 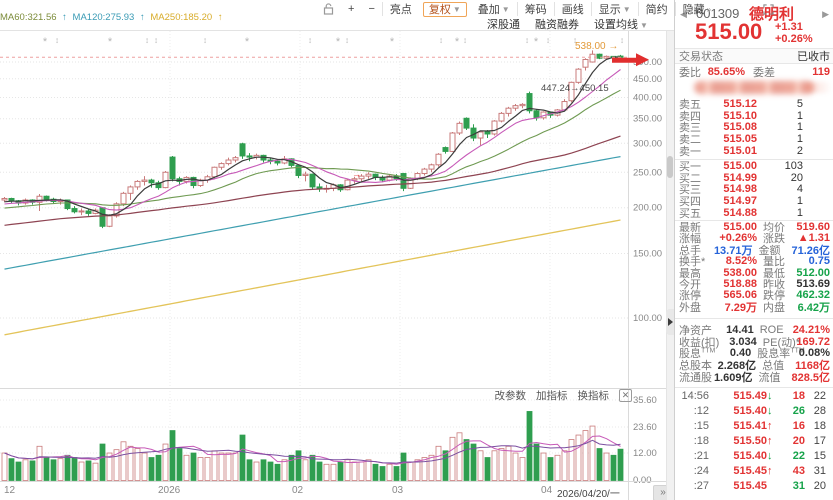 I want to click on toolbar-row-secondary: 深股通 融资融券 设置均线 ▼, so click(x=567, y=24).